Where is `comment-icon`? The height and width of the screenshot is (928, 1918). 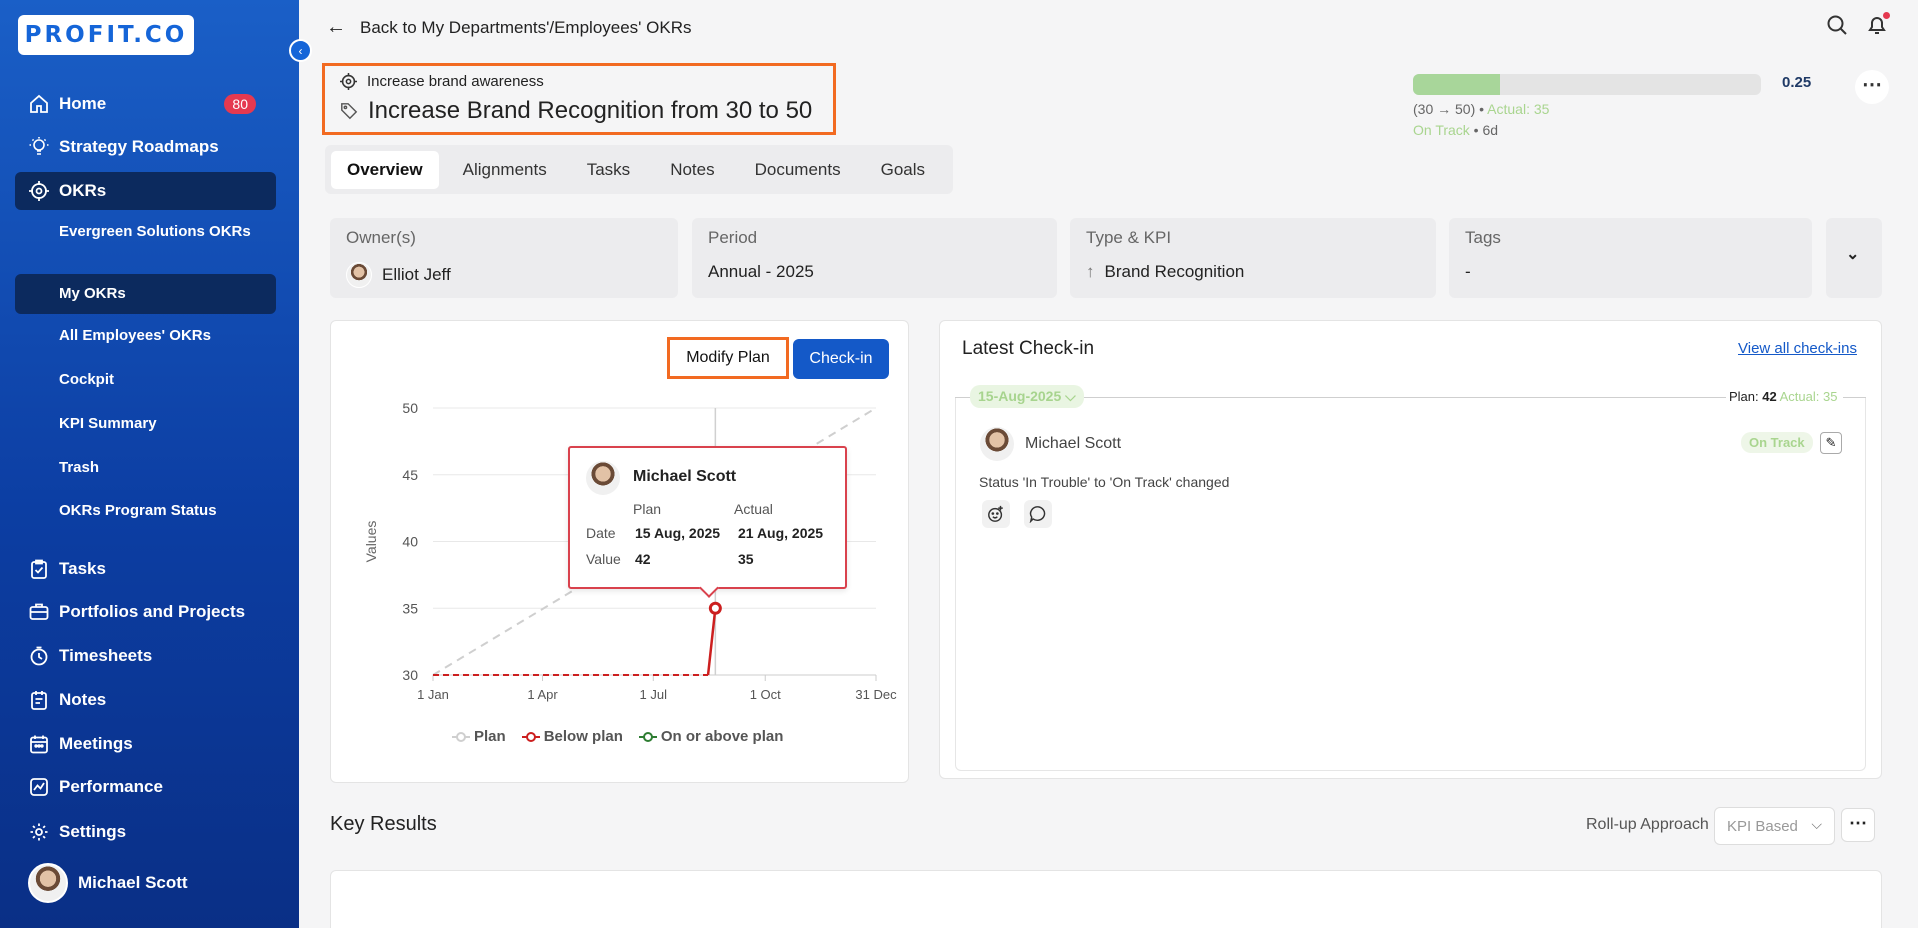 comment-icon is located at coordinates (1037, 514).